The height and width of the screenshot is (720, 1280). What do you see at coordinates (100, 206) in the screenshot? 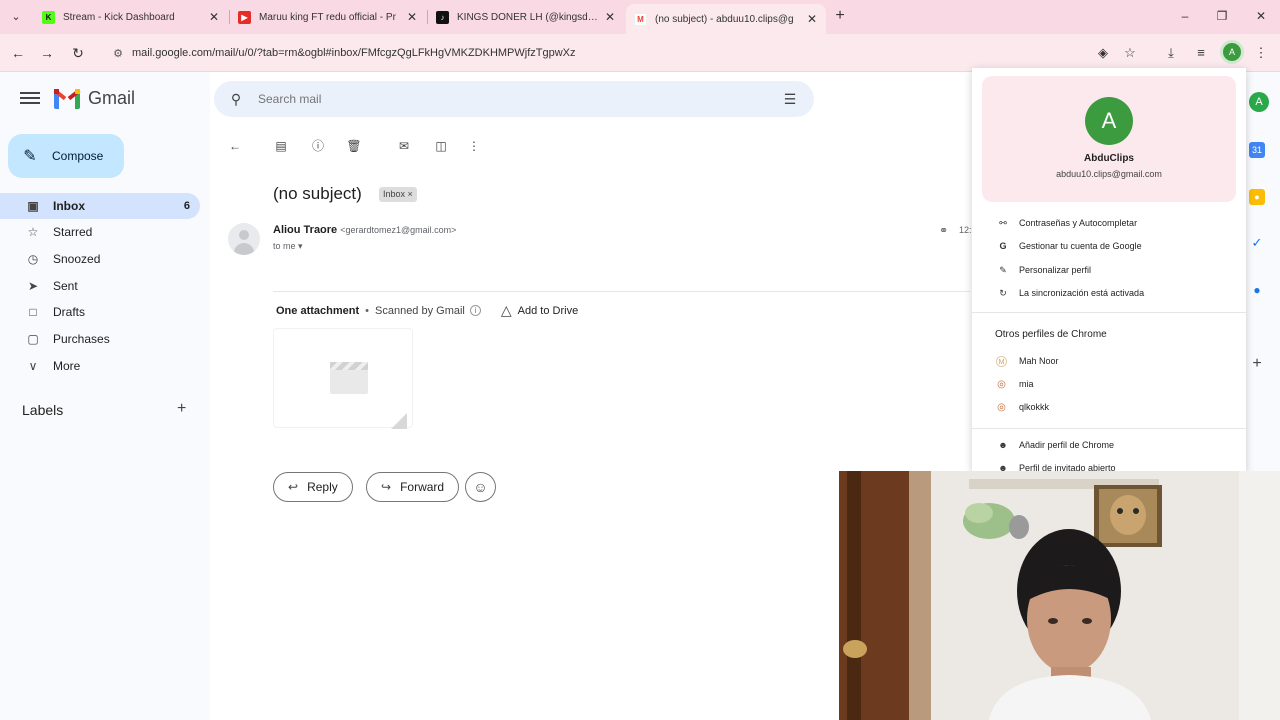
I see `sidebar-item-inbox: ▣ Inbox 6` at bounding box center [100, 206].